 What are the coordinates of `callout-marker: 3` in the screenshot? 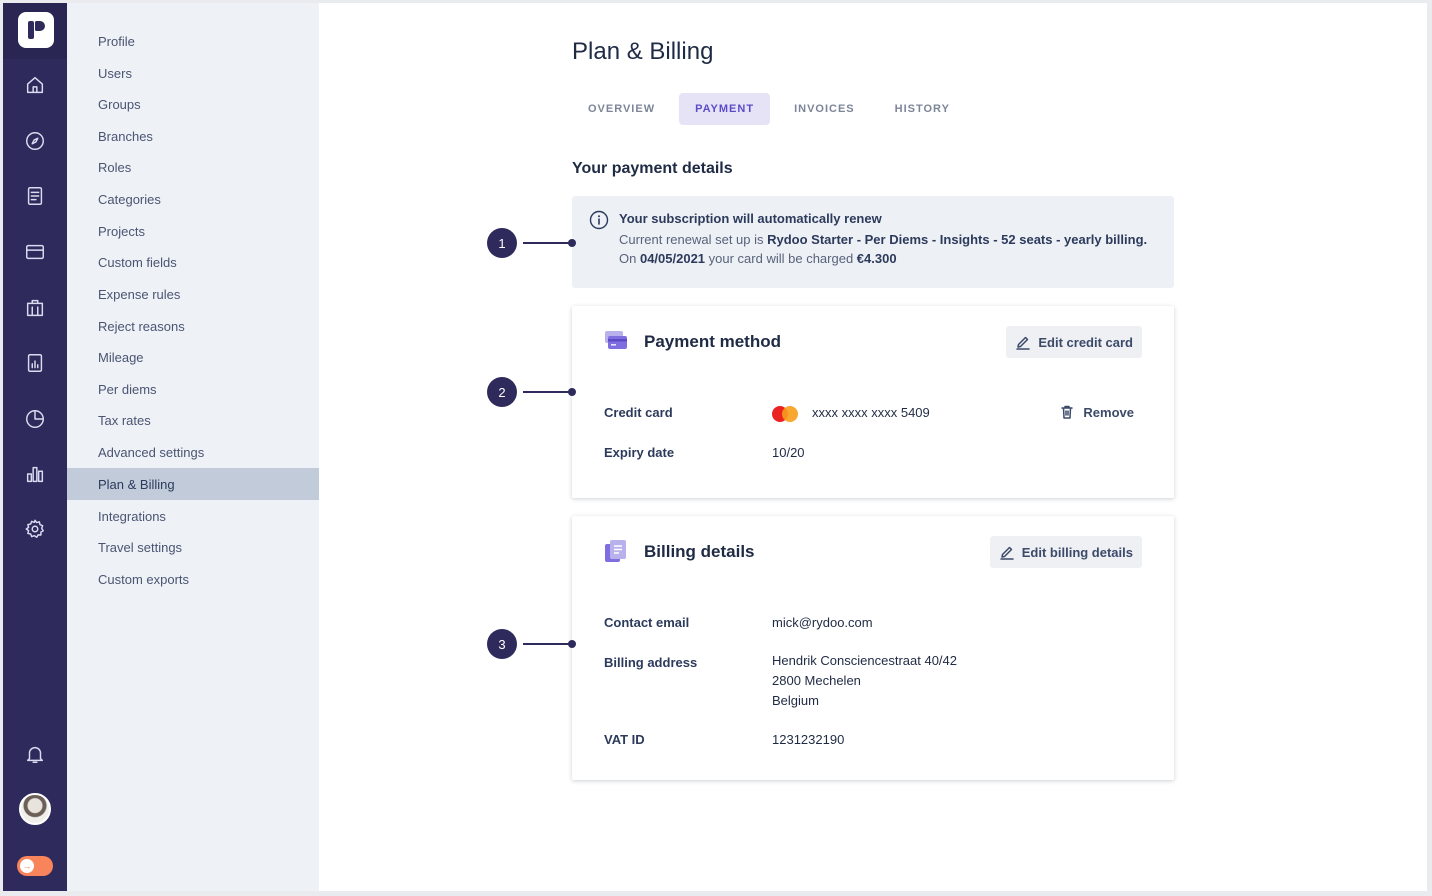 It's located at (502, 644).